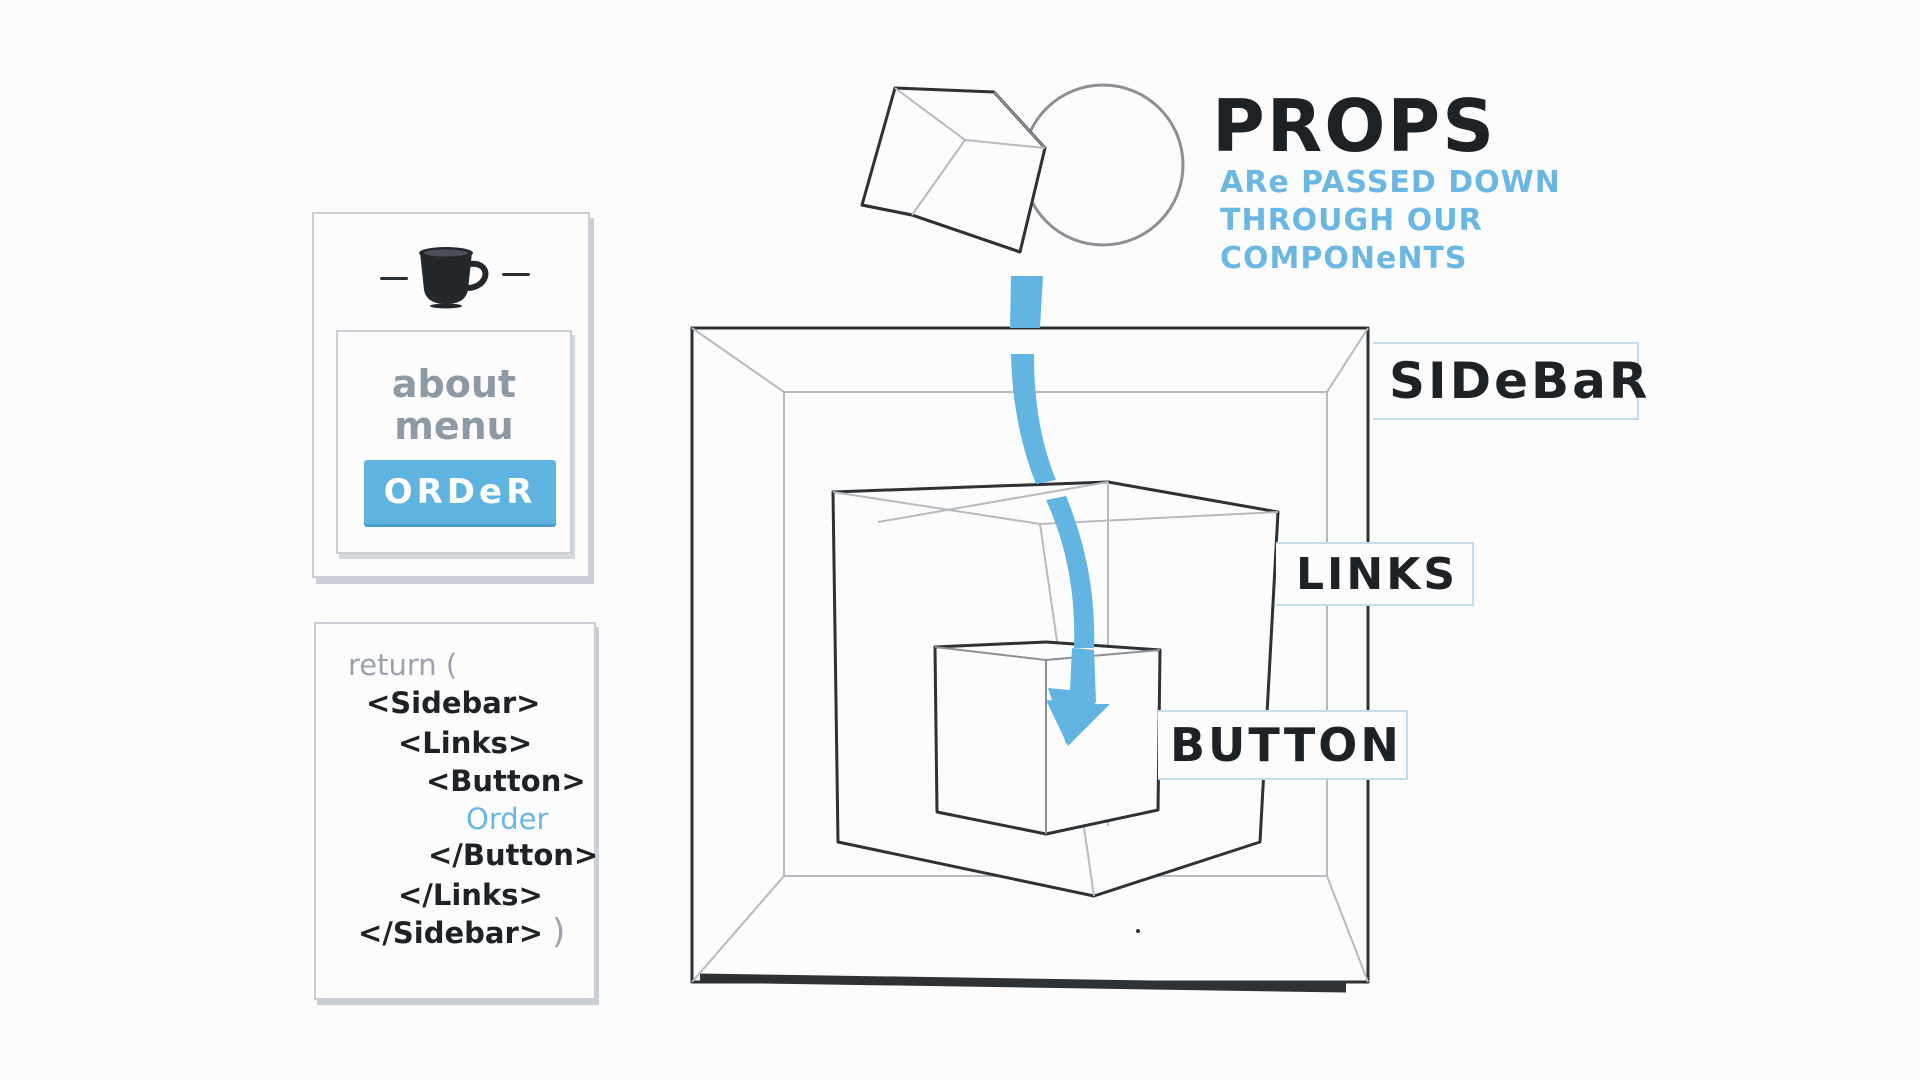  I want to click on sidebar-label: SIDeBaR, so click(1510, 381).